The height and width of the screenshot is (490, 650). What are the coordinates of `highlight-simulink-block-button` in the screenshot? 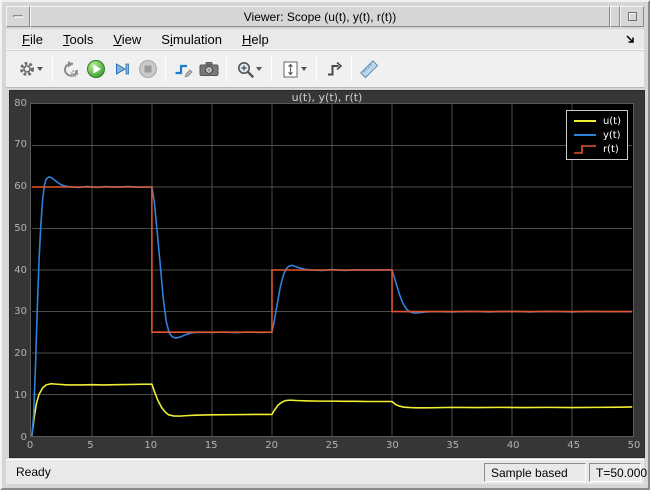 It's located at (183, 69).